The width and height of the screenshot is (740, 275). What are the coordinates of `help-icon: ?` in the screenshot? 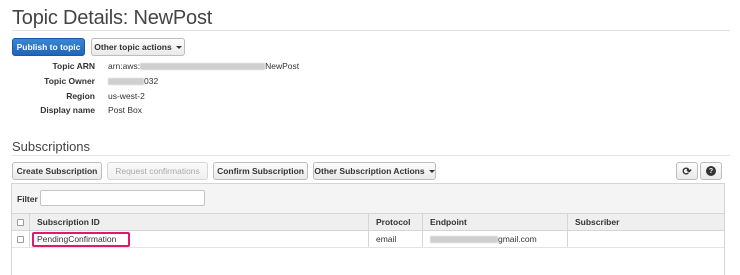 It's located at (711, 171).